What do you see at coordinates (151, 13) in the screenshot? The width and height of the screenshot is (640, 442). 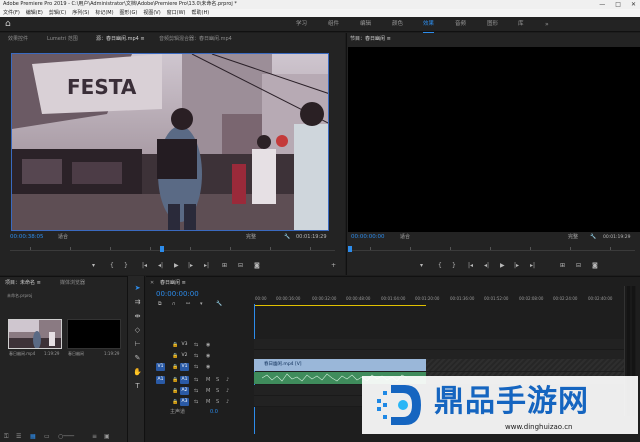 I see `menu-view: 视图(V)` at bounding box center [151, 13].